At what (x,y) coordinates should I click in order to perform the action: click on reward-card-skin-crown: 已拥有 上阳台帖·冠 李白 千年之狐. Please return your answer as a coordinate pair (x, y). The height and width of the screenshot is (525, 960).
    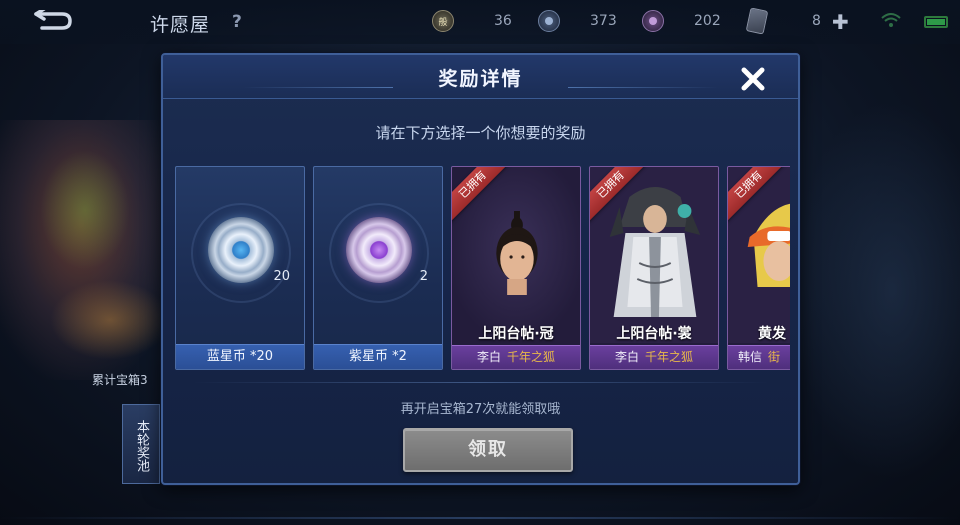
    Looking at the image, I should click on (516, 268).